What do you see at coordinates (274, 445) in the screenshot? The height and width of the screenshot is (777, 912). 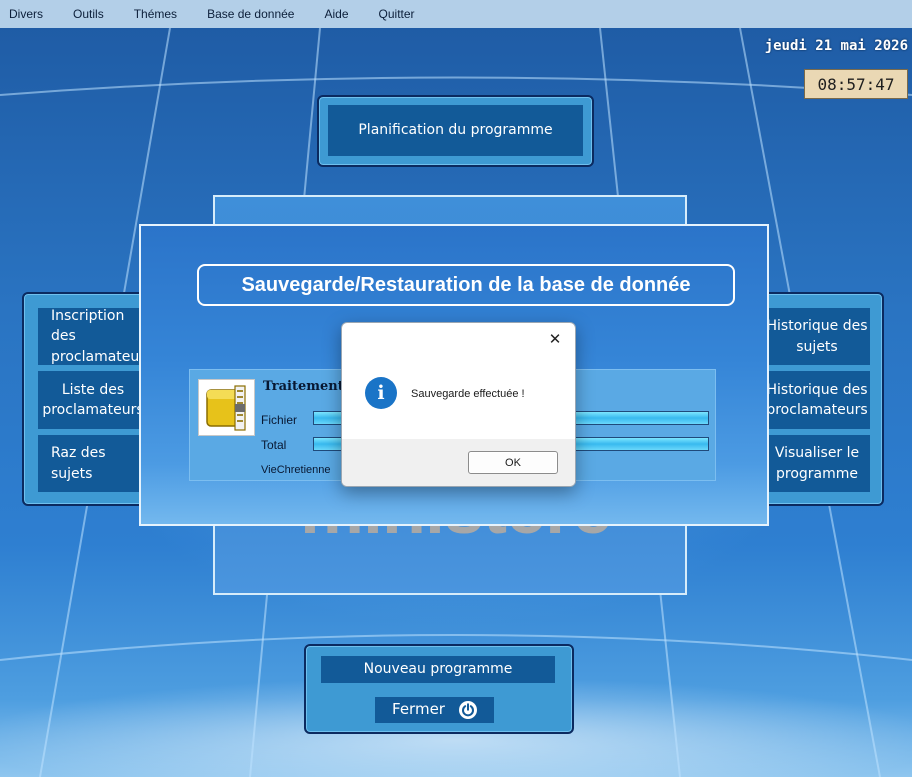 I see `total-progress-label: Total` at bounding box center [274, 445].